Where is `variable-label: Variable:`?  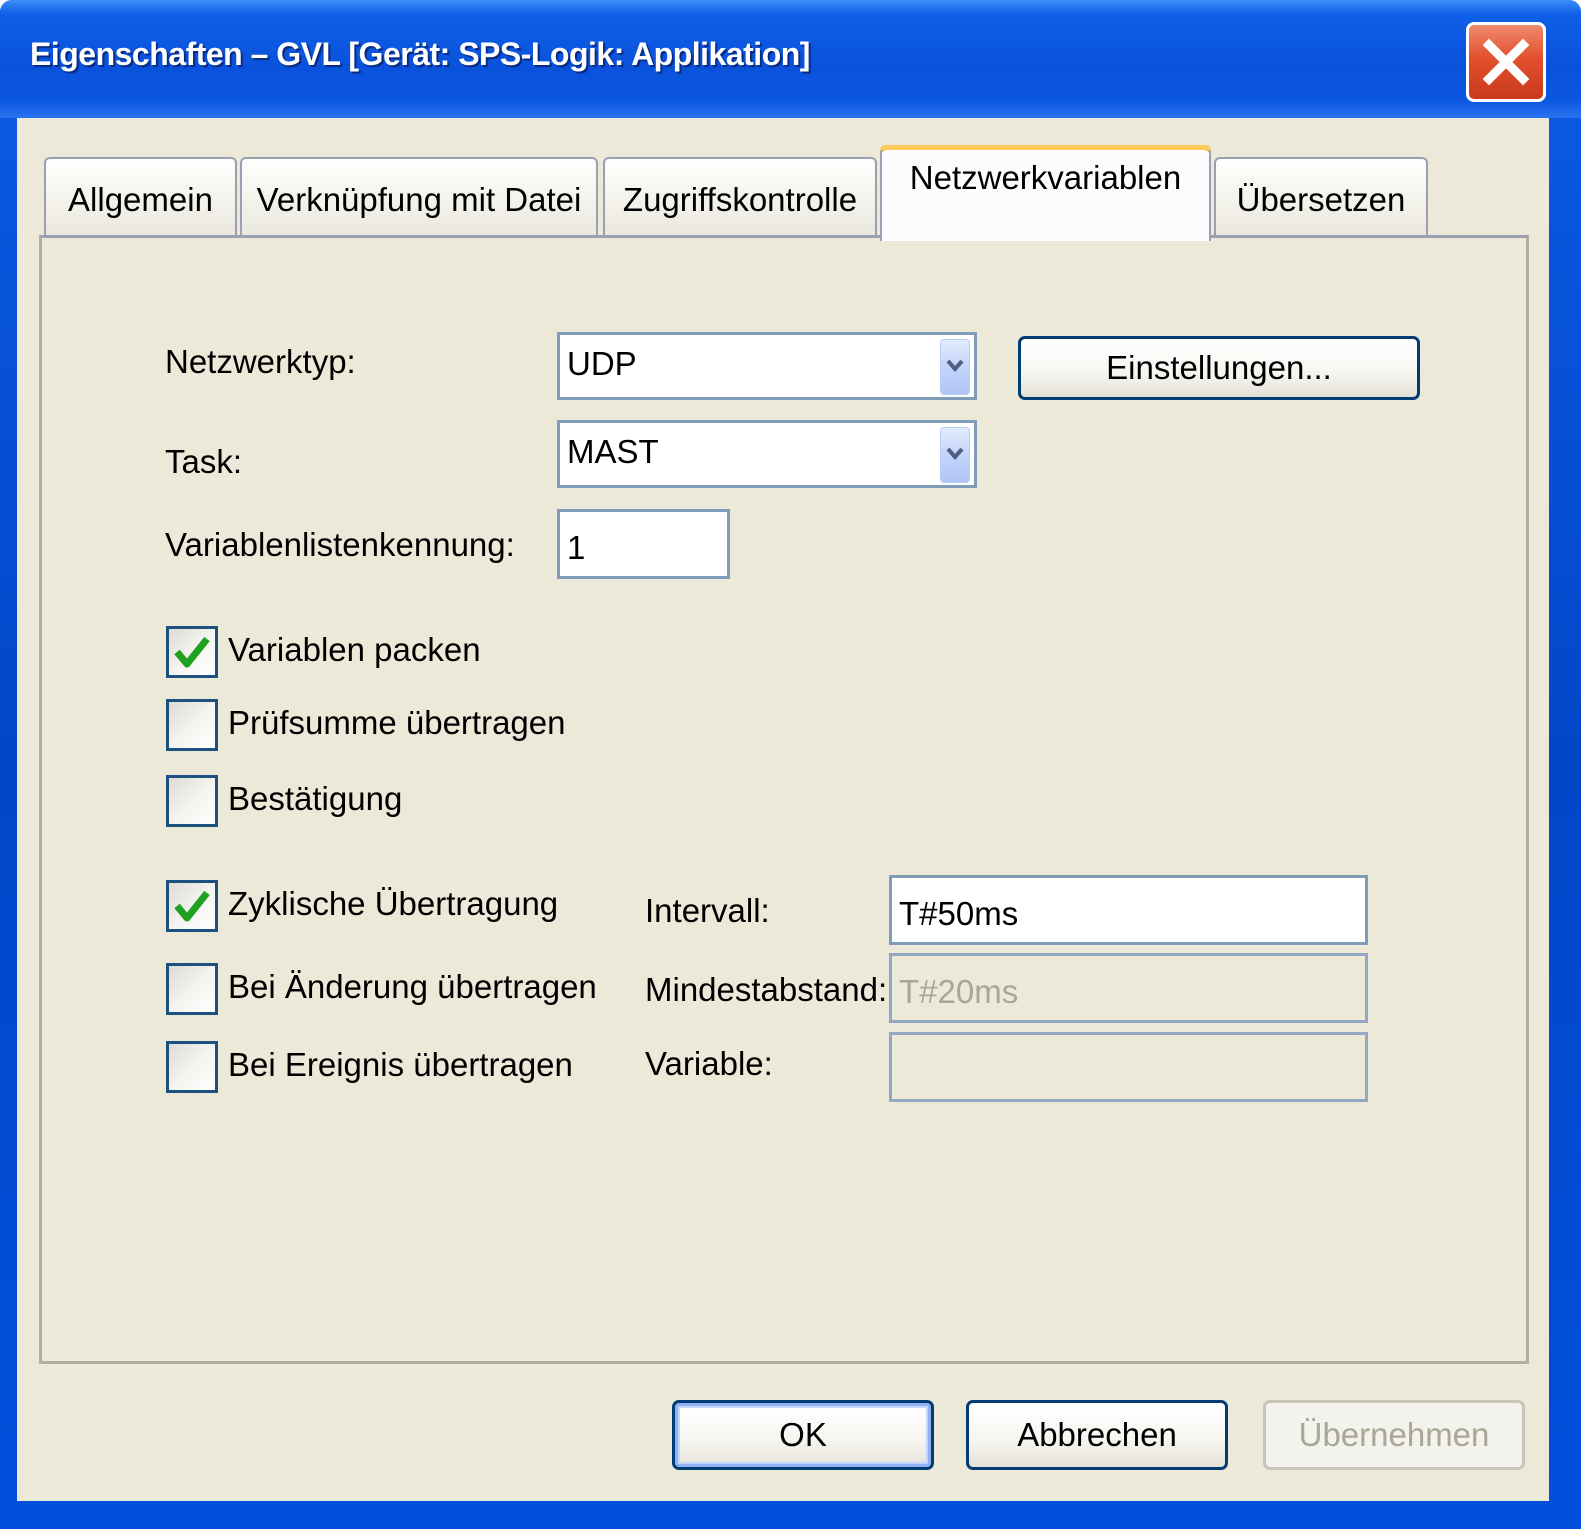
variable-label: Variable: is located at coordinates (709, 1063).